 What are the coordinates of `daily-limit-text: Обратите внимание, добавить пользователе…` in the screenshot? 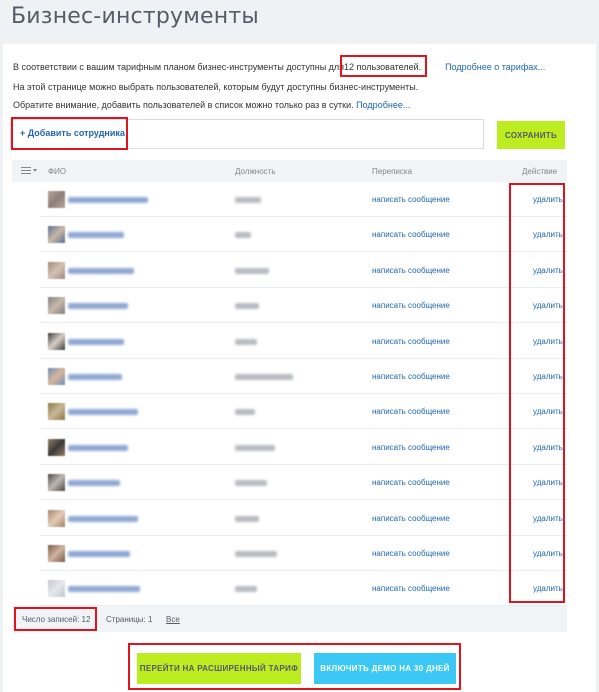 It's located at (183, 105).